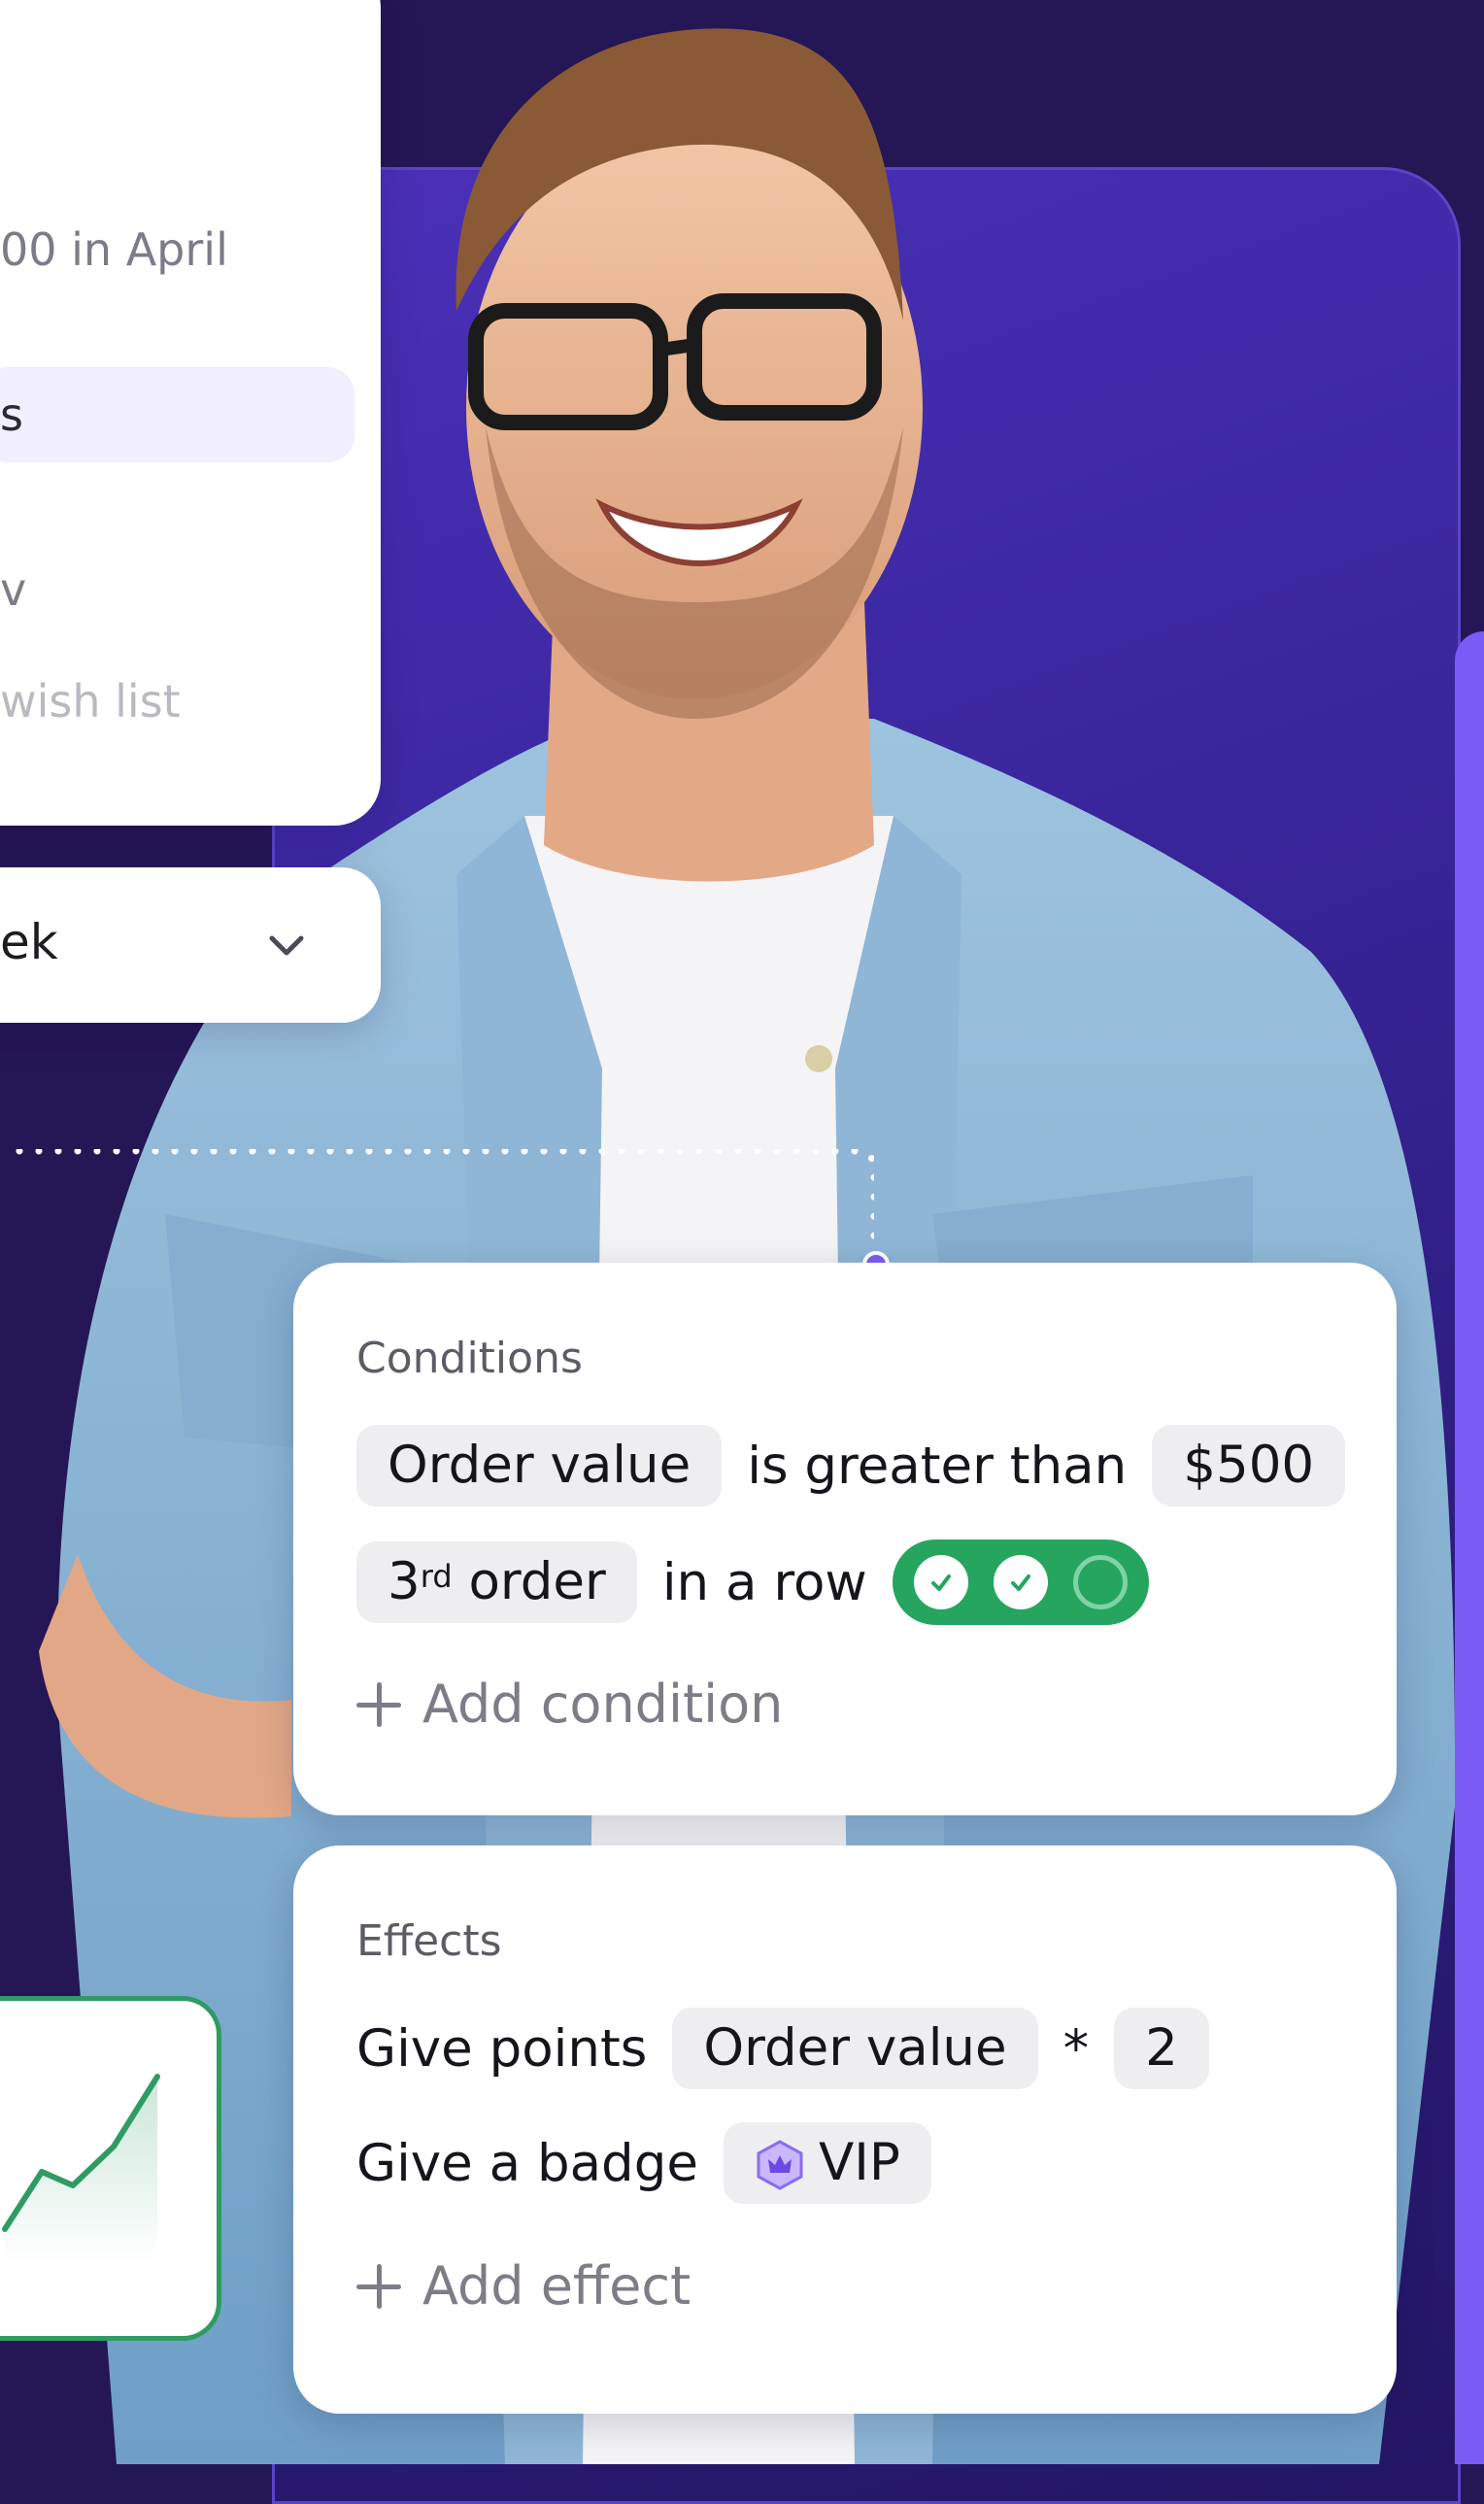 The image size is (1484, 2504). What do you see at coordinates (1249, 1465) in the screenshot?
I see `condition-value-chip: $500` at bounding box center [1249, 1465].